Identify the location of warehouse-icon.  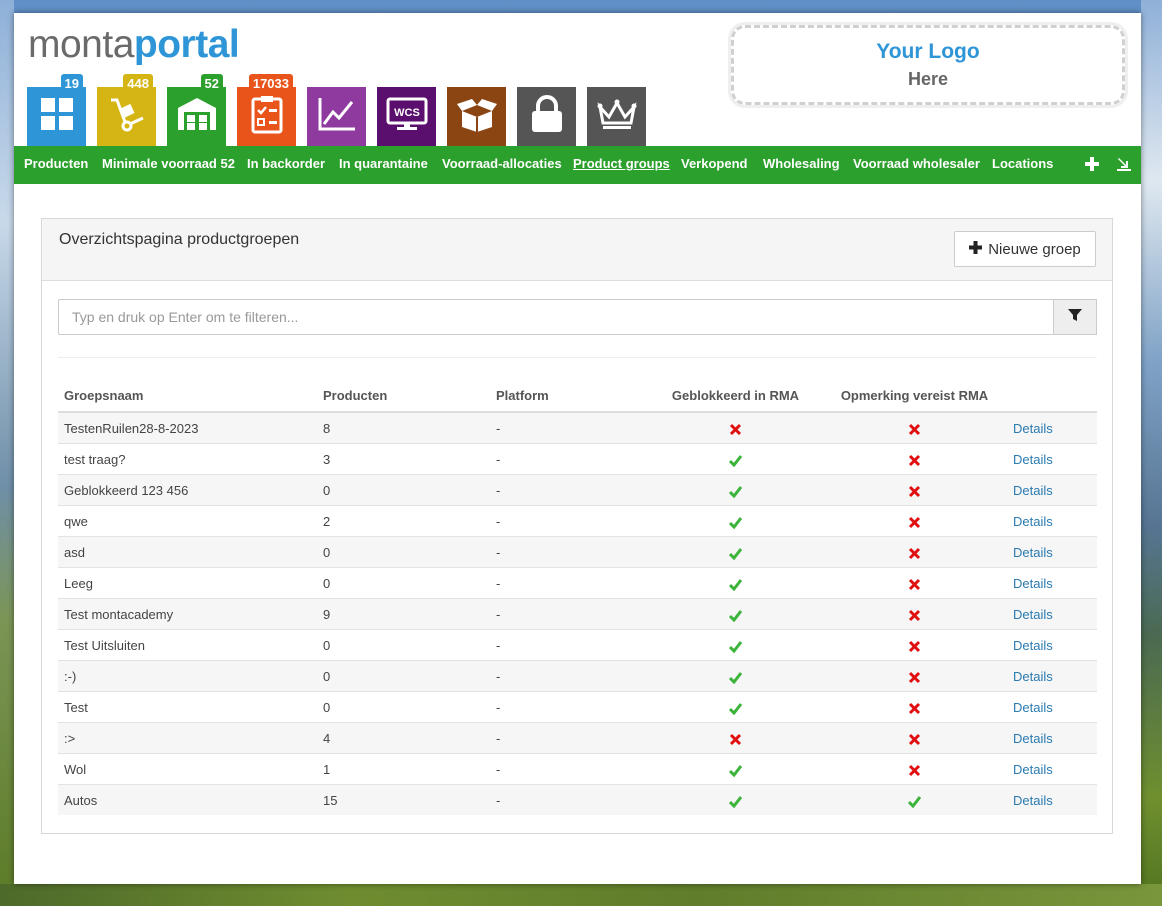
(197, 116).